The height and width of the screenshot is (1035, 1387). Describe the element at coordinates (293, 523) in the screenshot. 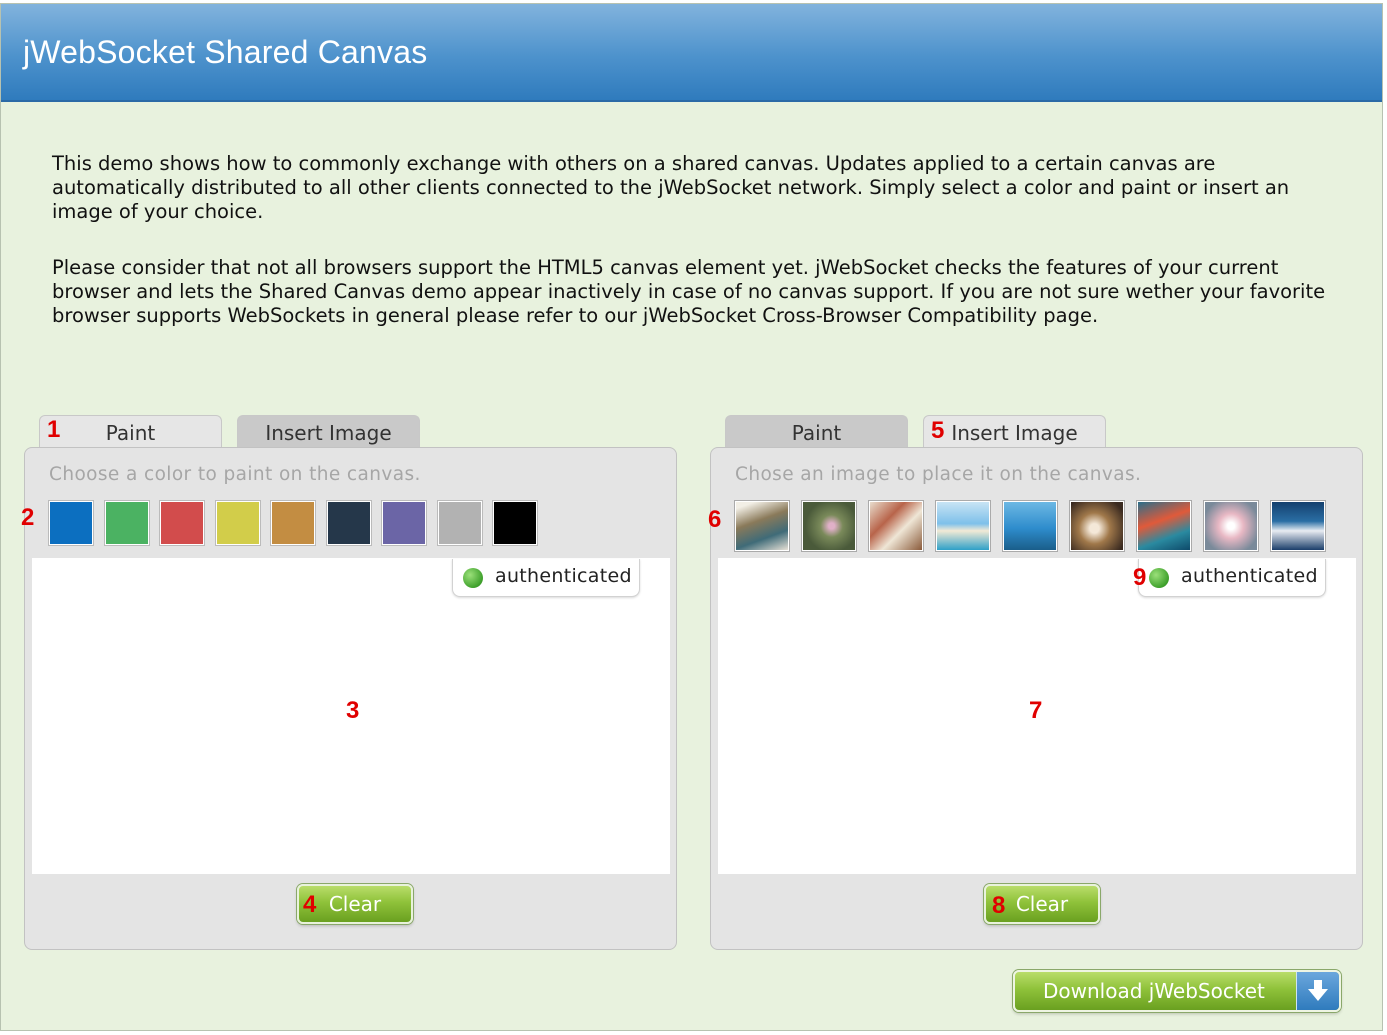

I see `color-swatch-orange` at that location.